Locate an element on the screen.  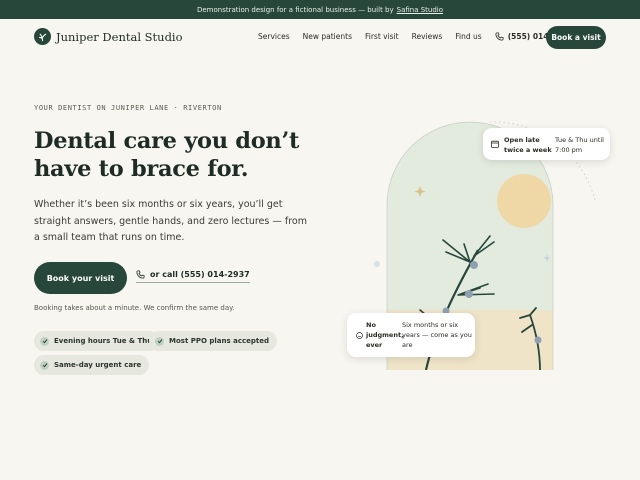
tooth-logo-icon is located at coordinates (42, 36).